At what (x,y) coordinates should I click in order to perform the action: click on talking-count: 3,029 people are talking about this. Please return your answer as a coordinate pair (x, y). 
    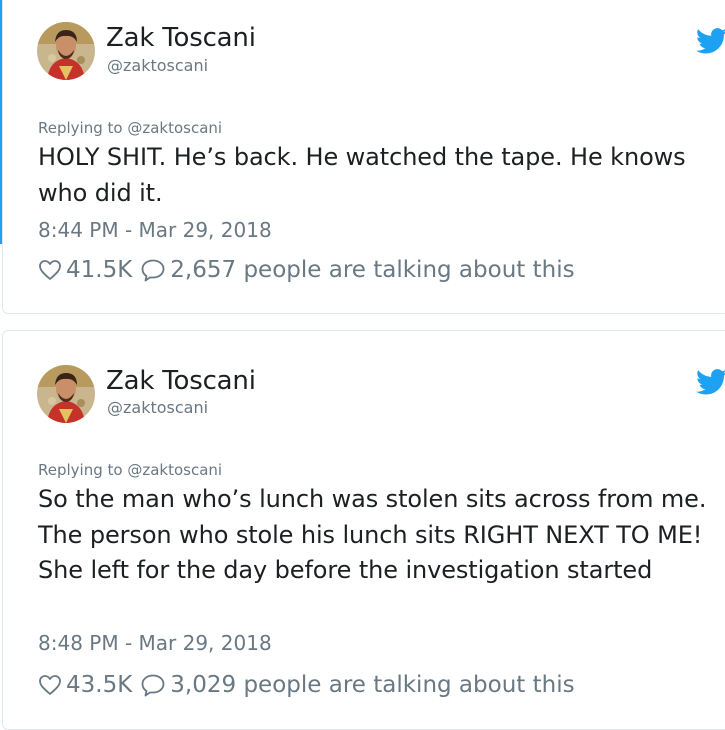
    Looking at the image, I should click on (372, 685).